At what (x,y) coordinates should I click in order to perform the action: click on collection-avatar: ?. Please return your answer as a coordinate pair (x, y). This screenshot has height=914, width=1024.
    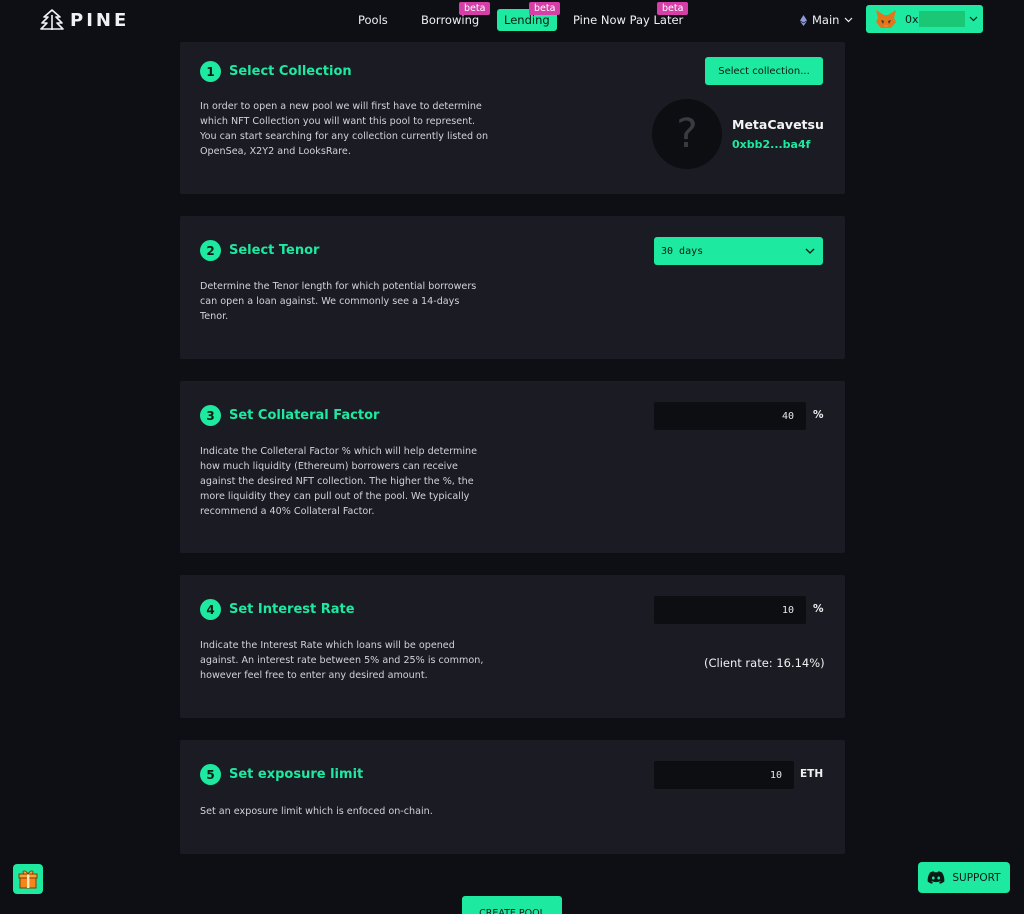
    Looking at the image, I should click on (687, 134).